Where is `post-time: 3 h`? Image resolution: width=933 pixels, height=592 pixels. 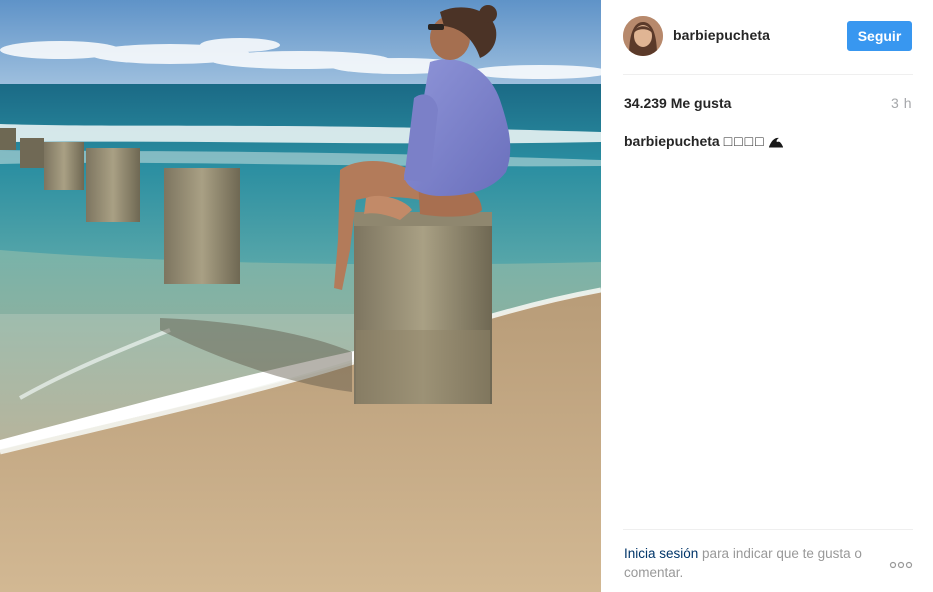 post-time: 3 h is located at coordinates (901, 103).